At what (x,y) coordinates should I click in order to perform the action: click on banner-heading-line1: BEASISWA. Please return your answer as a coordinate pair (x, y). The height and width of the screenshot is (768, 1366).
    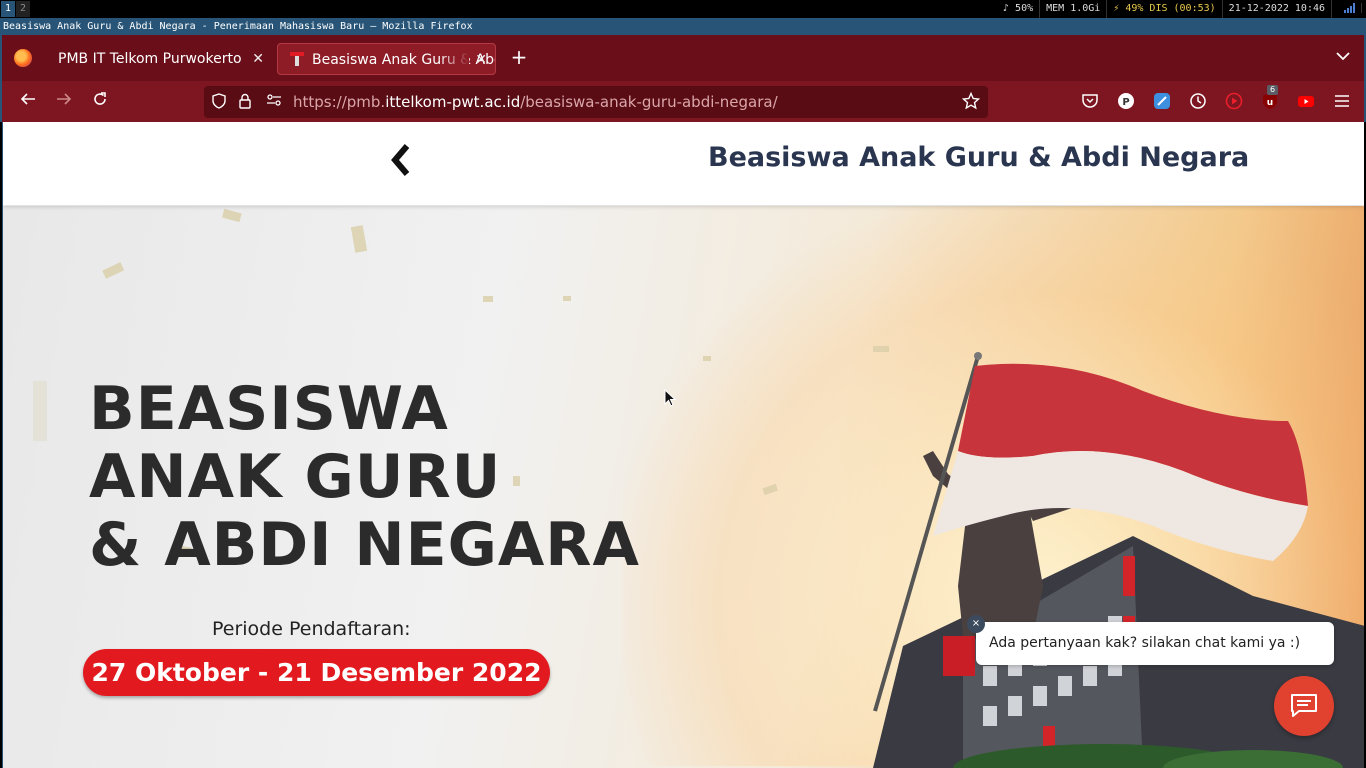
    Looking at the image, I should click on (269, 409).